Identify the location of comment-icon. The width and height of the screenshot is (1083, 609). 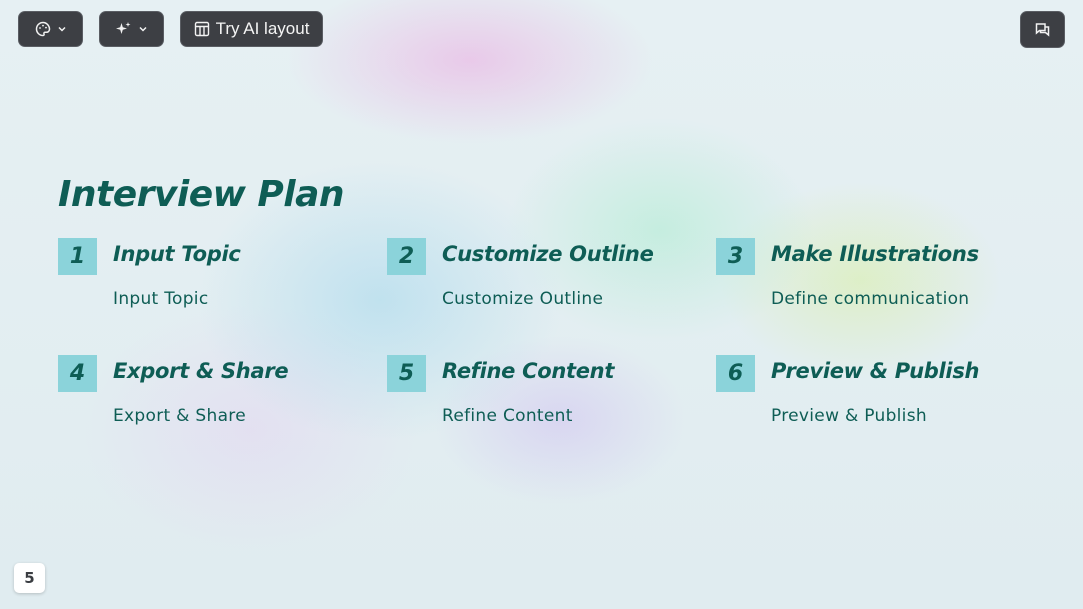
(1042, 29).